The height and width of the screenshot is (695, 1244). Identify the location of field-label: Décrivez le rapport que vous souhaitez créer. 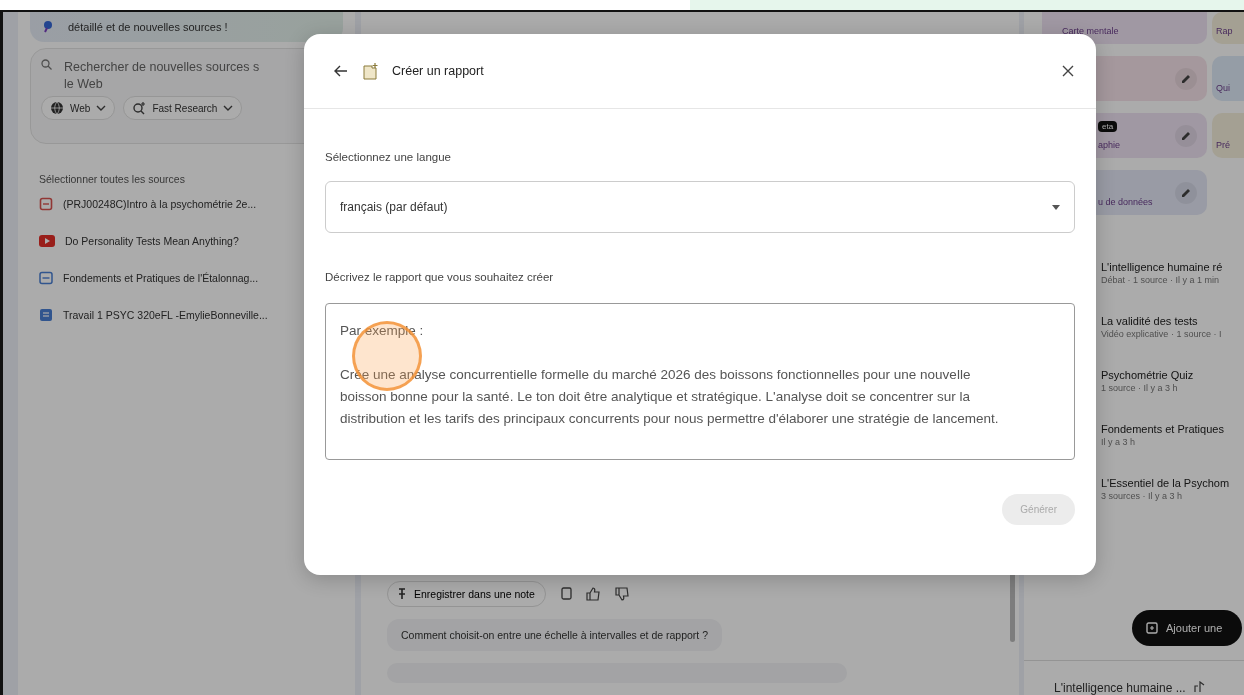
(439, 277).